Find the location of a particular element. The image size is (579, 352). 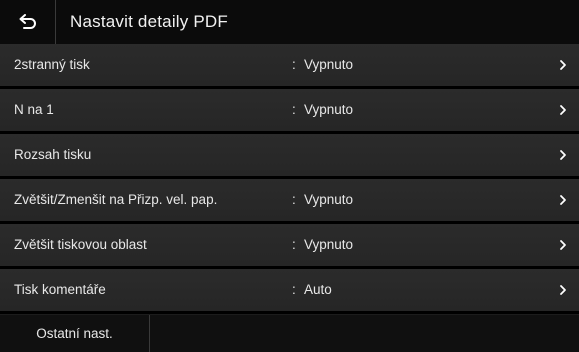

setting-row-n-up: N na 1 : Vypnuto is located at coordinates (289, 111).